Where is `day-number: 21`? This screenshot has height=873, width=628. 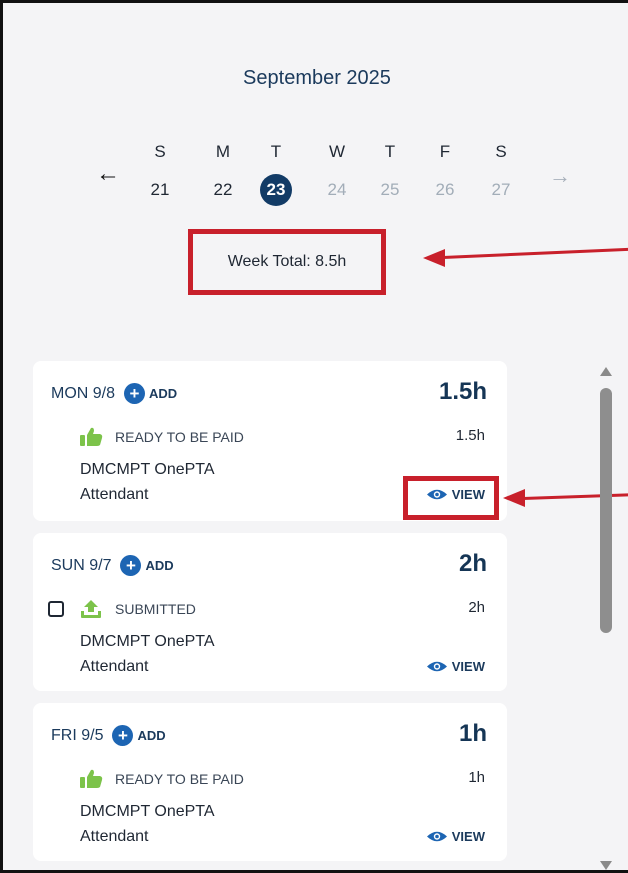
day-number: 21 is located at coordinates (160, 189).